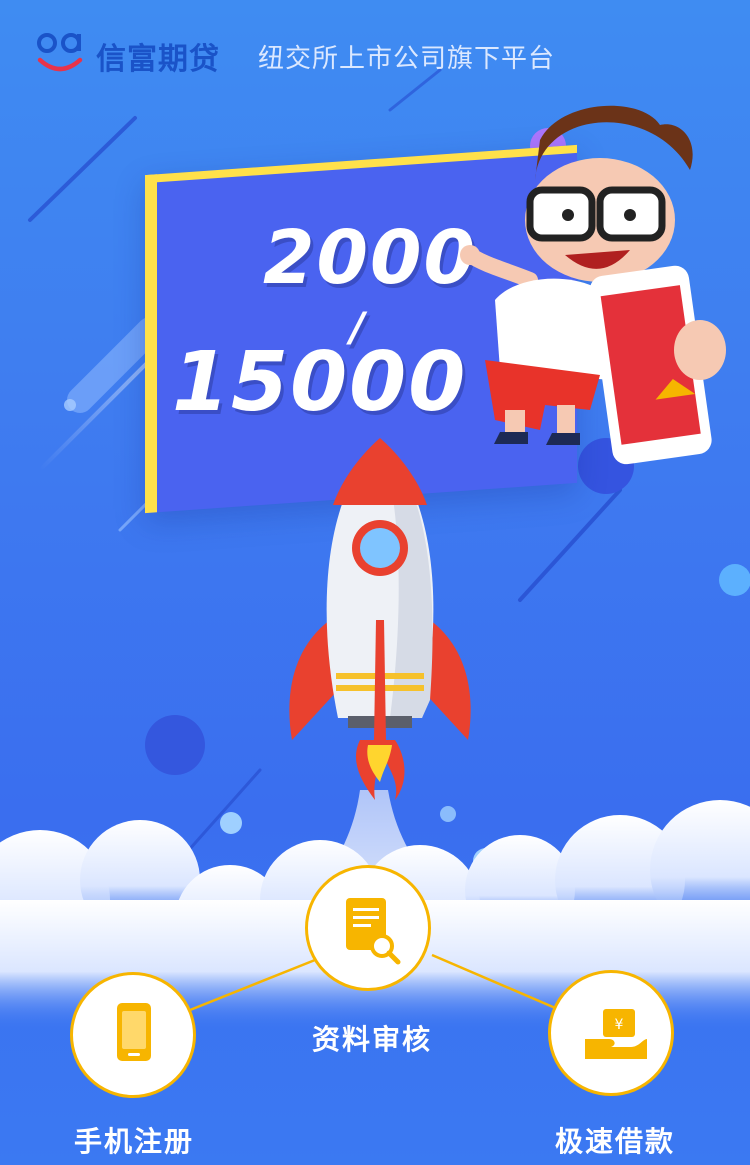  Describe the element at coordinates (615, 1141) in the screenshot. I see `step-loan-label: 极速借款` at that location.